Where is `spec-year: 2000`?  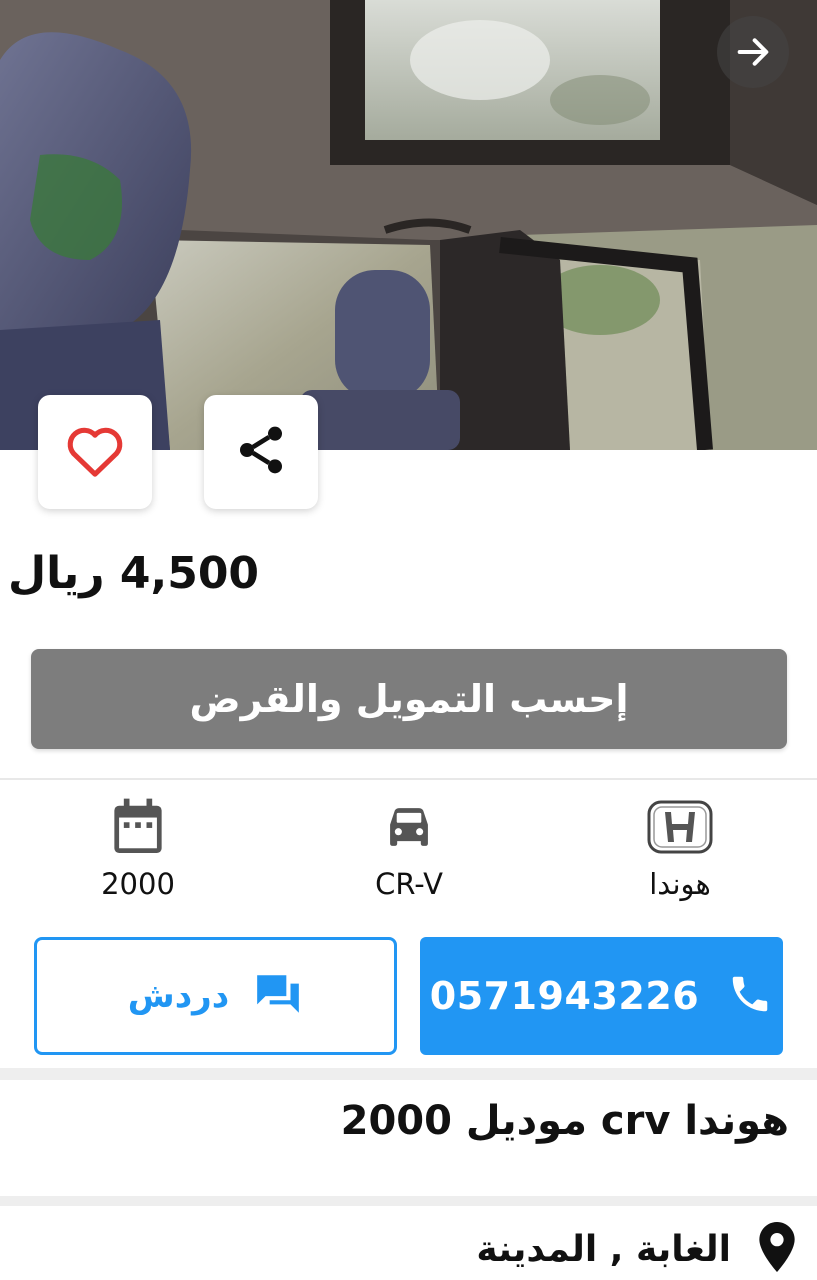 spec-year: 2000 is located at coordinates (138, 848).